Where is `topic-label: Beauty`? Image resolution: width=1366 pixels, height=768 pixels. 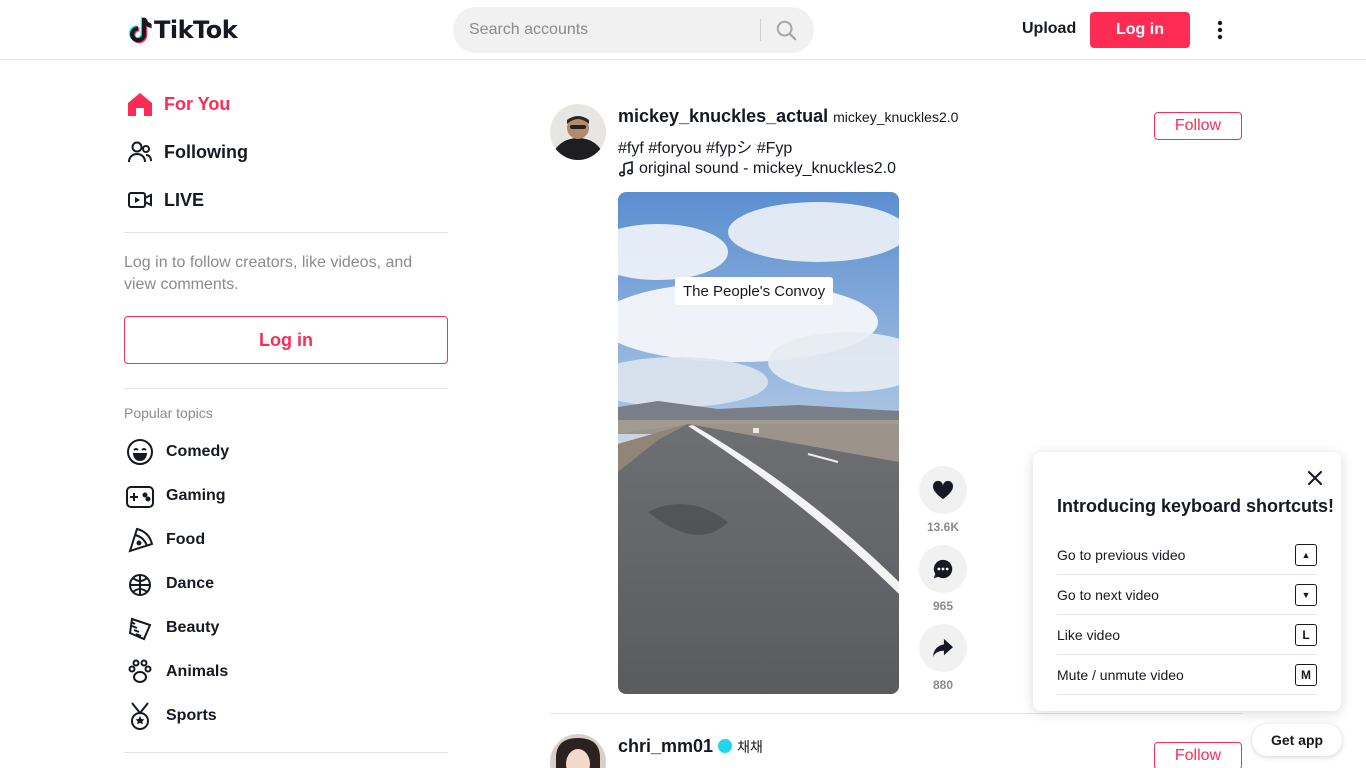
topic-label: Beauty is located at coordinates (193, 627).